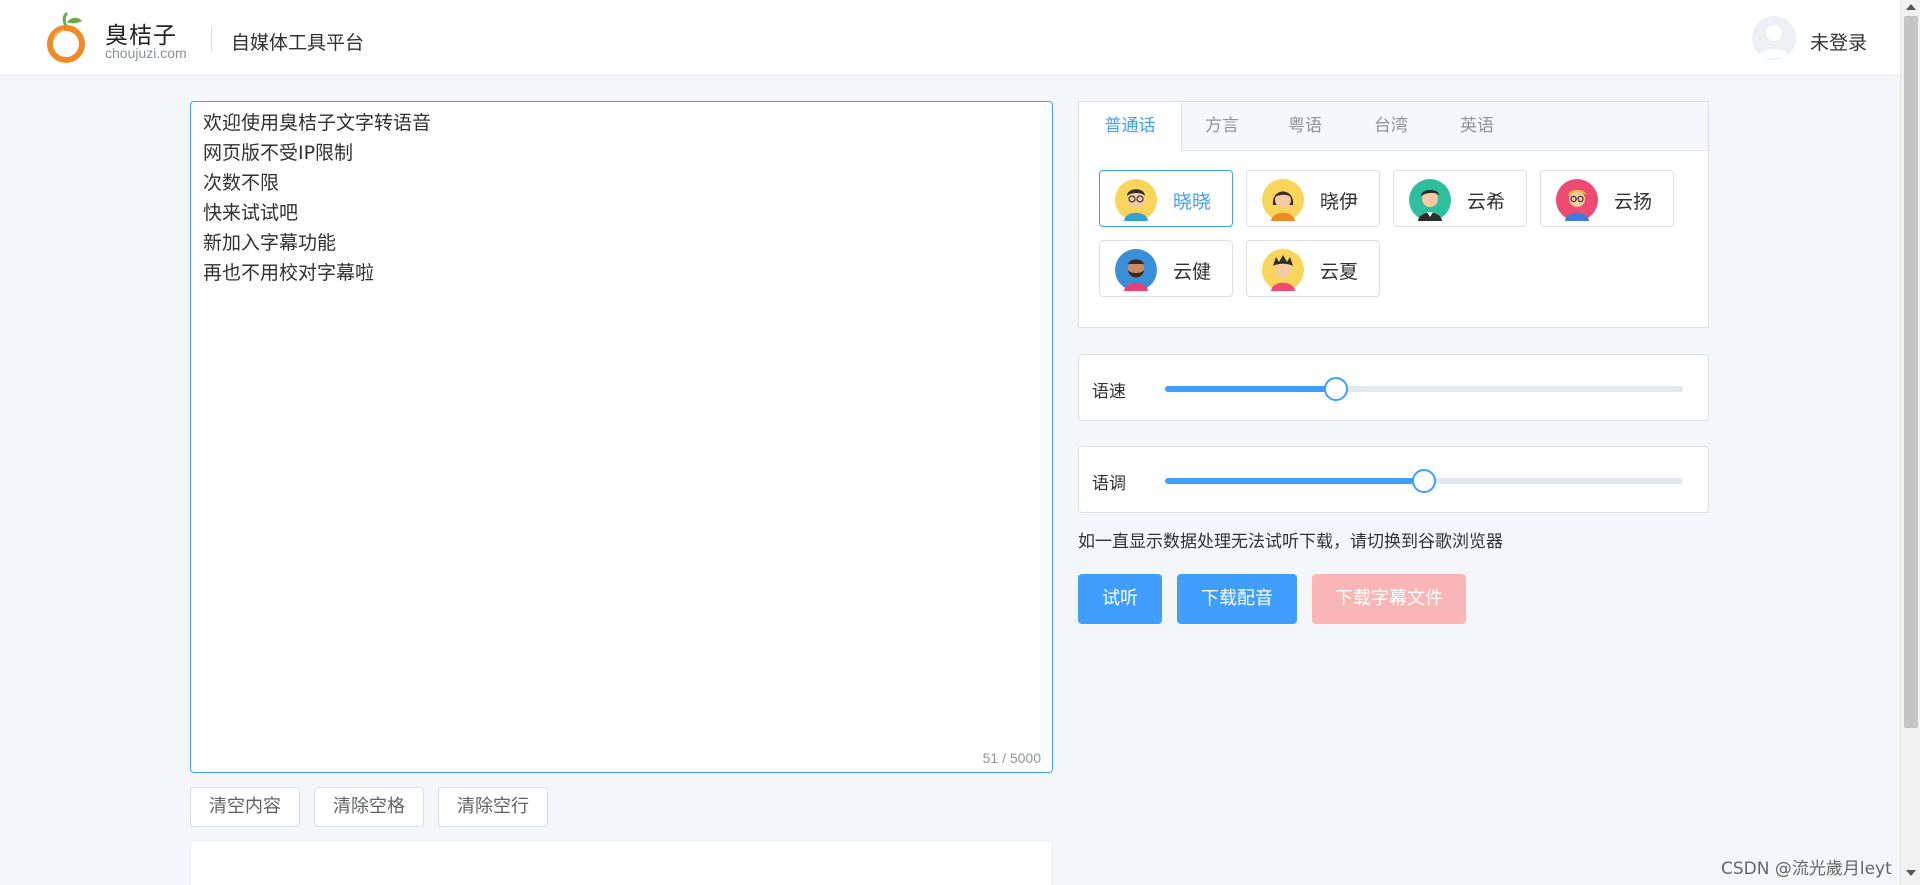  What do you see at coordinates (1313, 198) in the screenshot?
I see `voice-card-xiaoyi: 晓伊` at bounding box center [1313, 198].